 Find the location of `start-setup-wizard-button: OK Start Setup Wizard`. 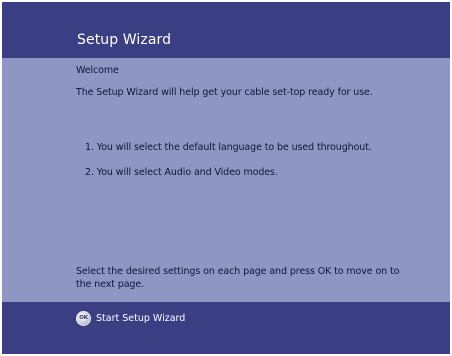

start-setup-wizard-button: OK Start Setup Wizard is located at coordinates (130, 318).